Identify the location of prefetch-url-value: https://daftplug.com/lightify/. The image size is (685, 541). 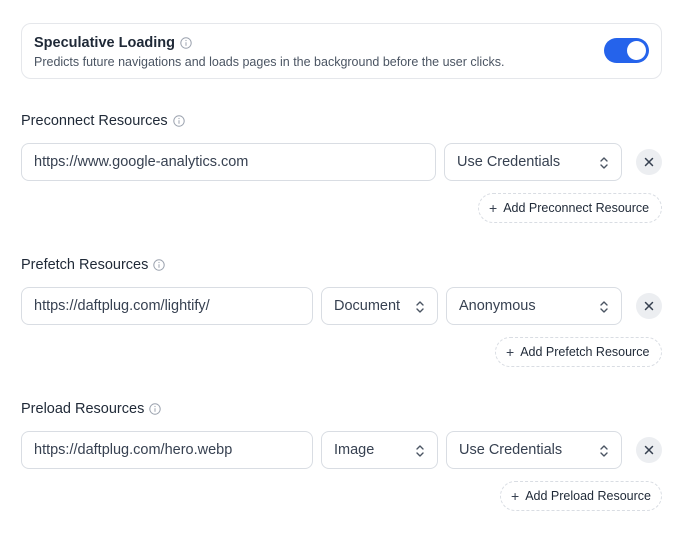
(122, 306).